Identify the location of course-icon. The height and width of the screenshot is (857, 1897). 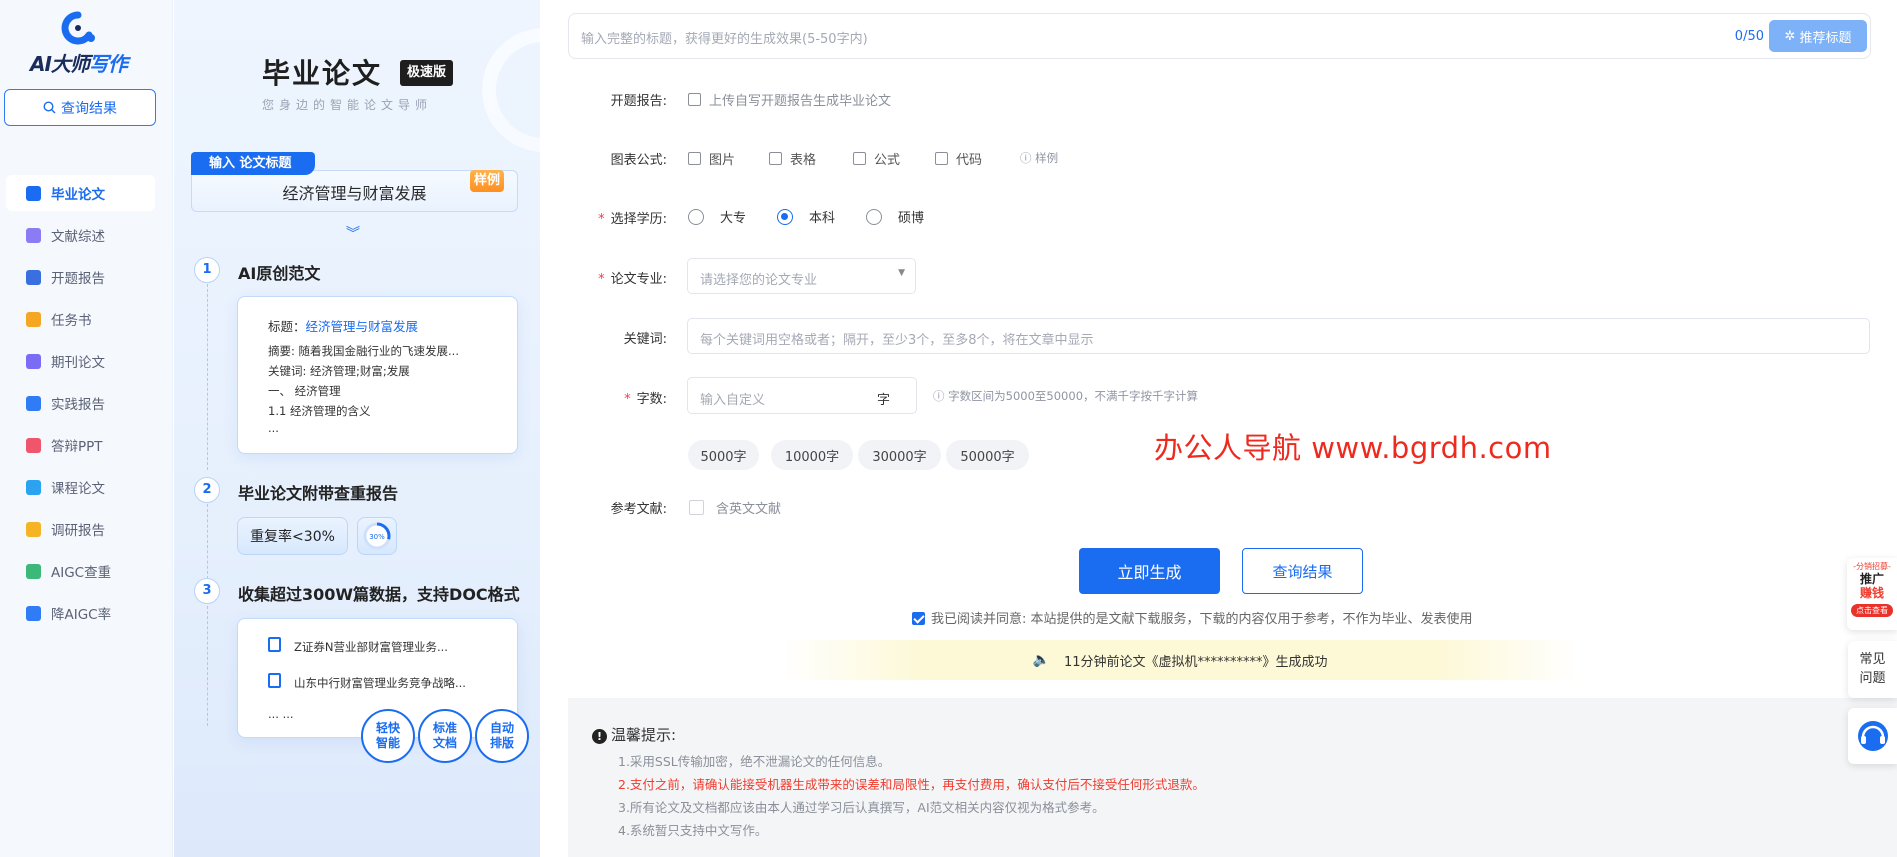
(33, 487).